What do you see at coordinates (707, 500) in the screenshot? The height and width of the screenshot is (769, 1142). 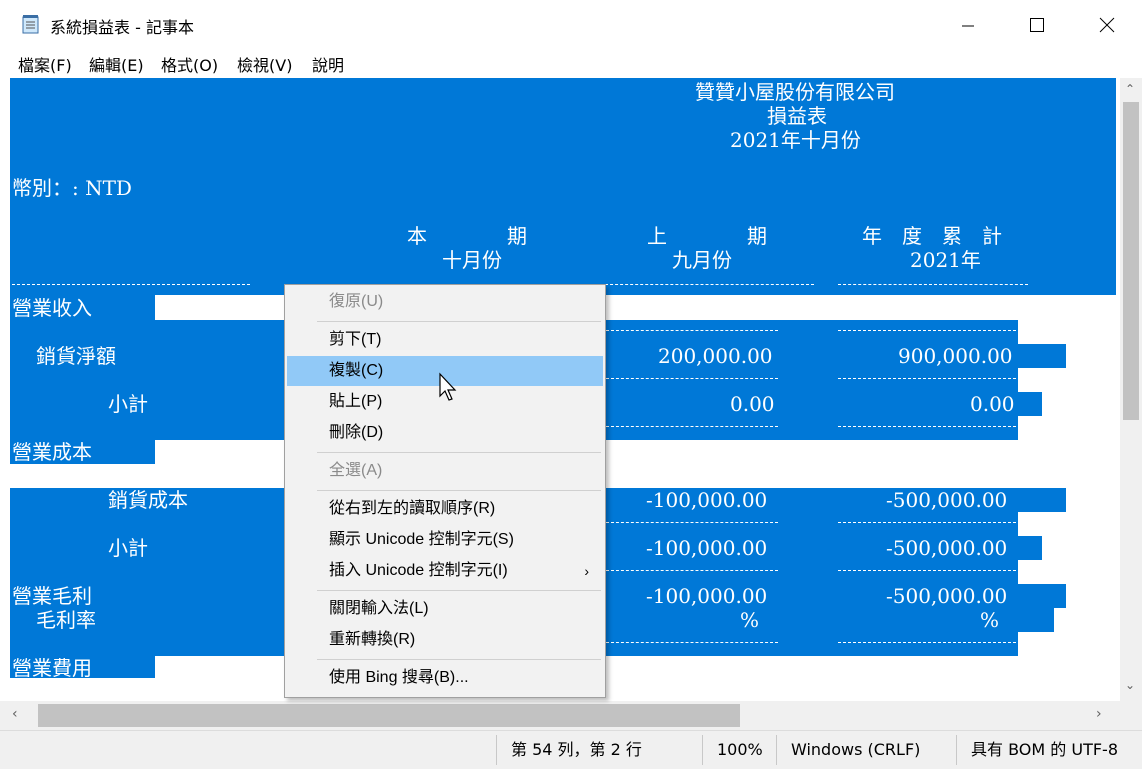 I see `cogs-prev: -100,000.00` at bounding box center [707, 500].